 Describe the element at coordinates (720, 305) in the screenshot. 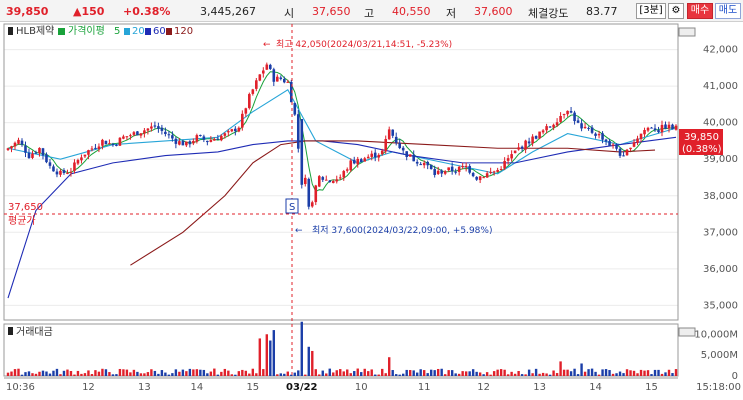

I see `price-tick-label: 35,000` at that location.